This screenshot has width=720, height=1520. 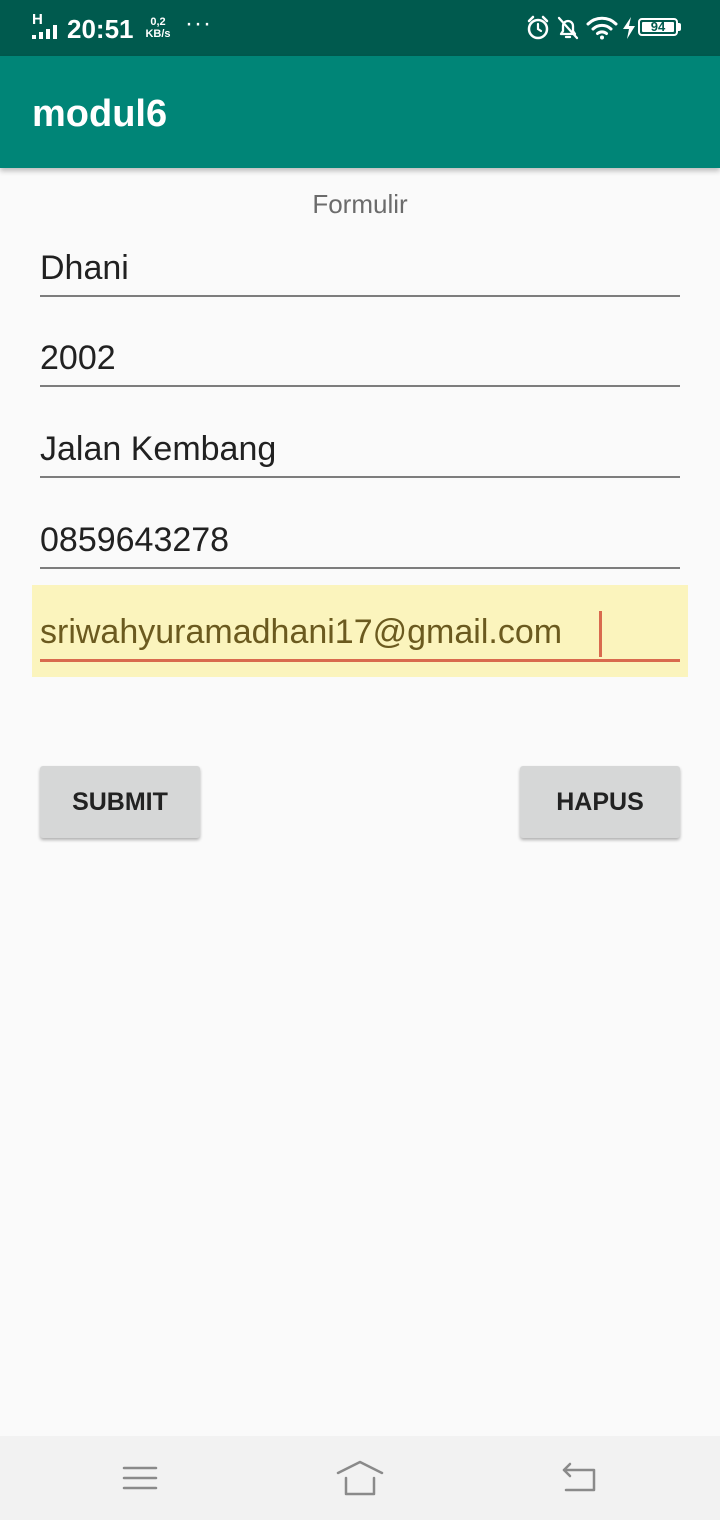 What do you see at coordinates (568, 28) in the screenshot?
I see `notifications-off-icon` at bounding box center [568, 28].